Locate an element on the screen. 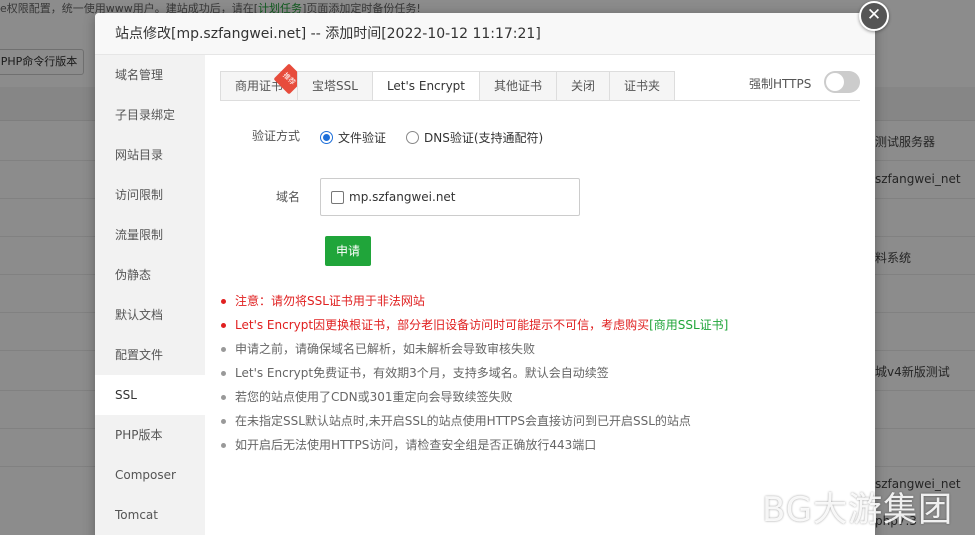  domain-name: mp.szfangwei.net is located at coordinates (402, 197).